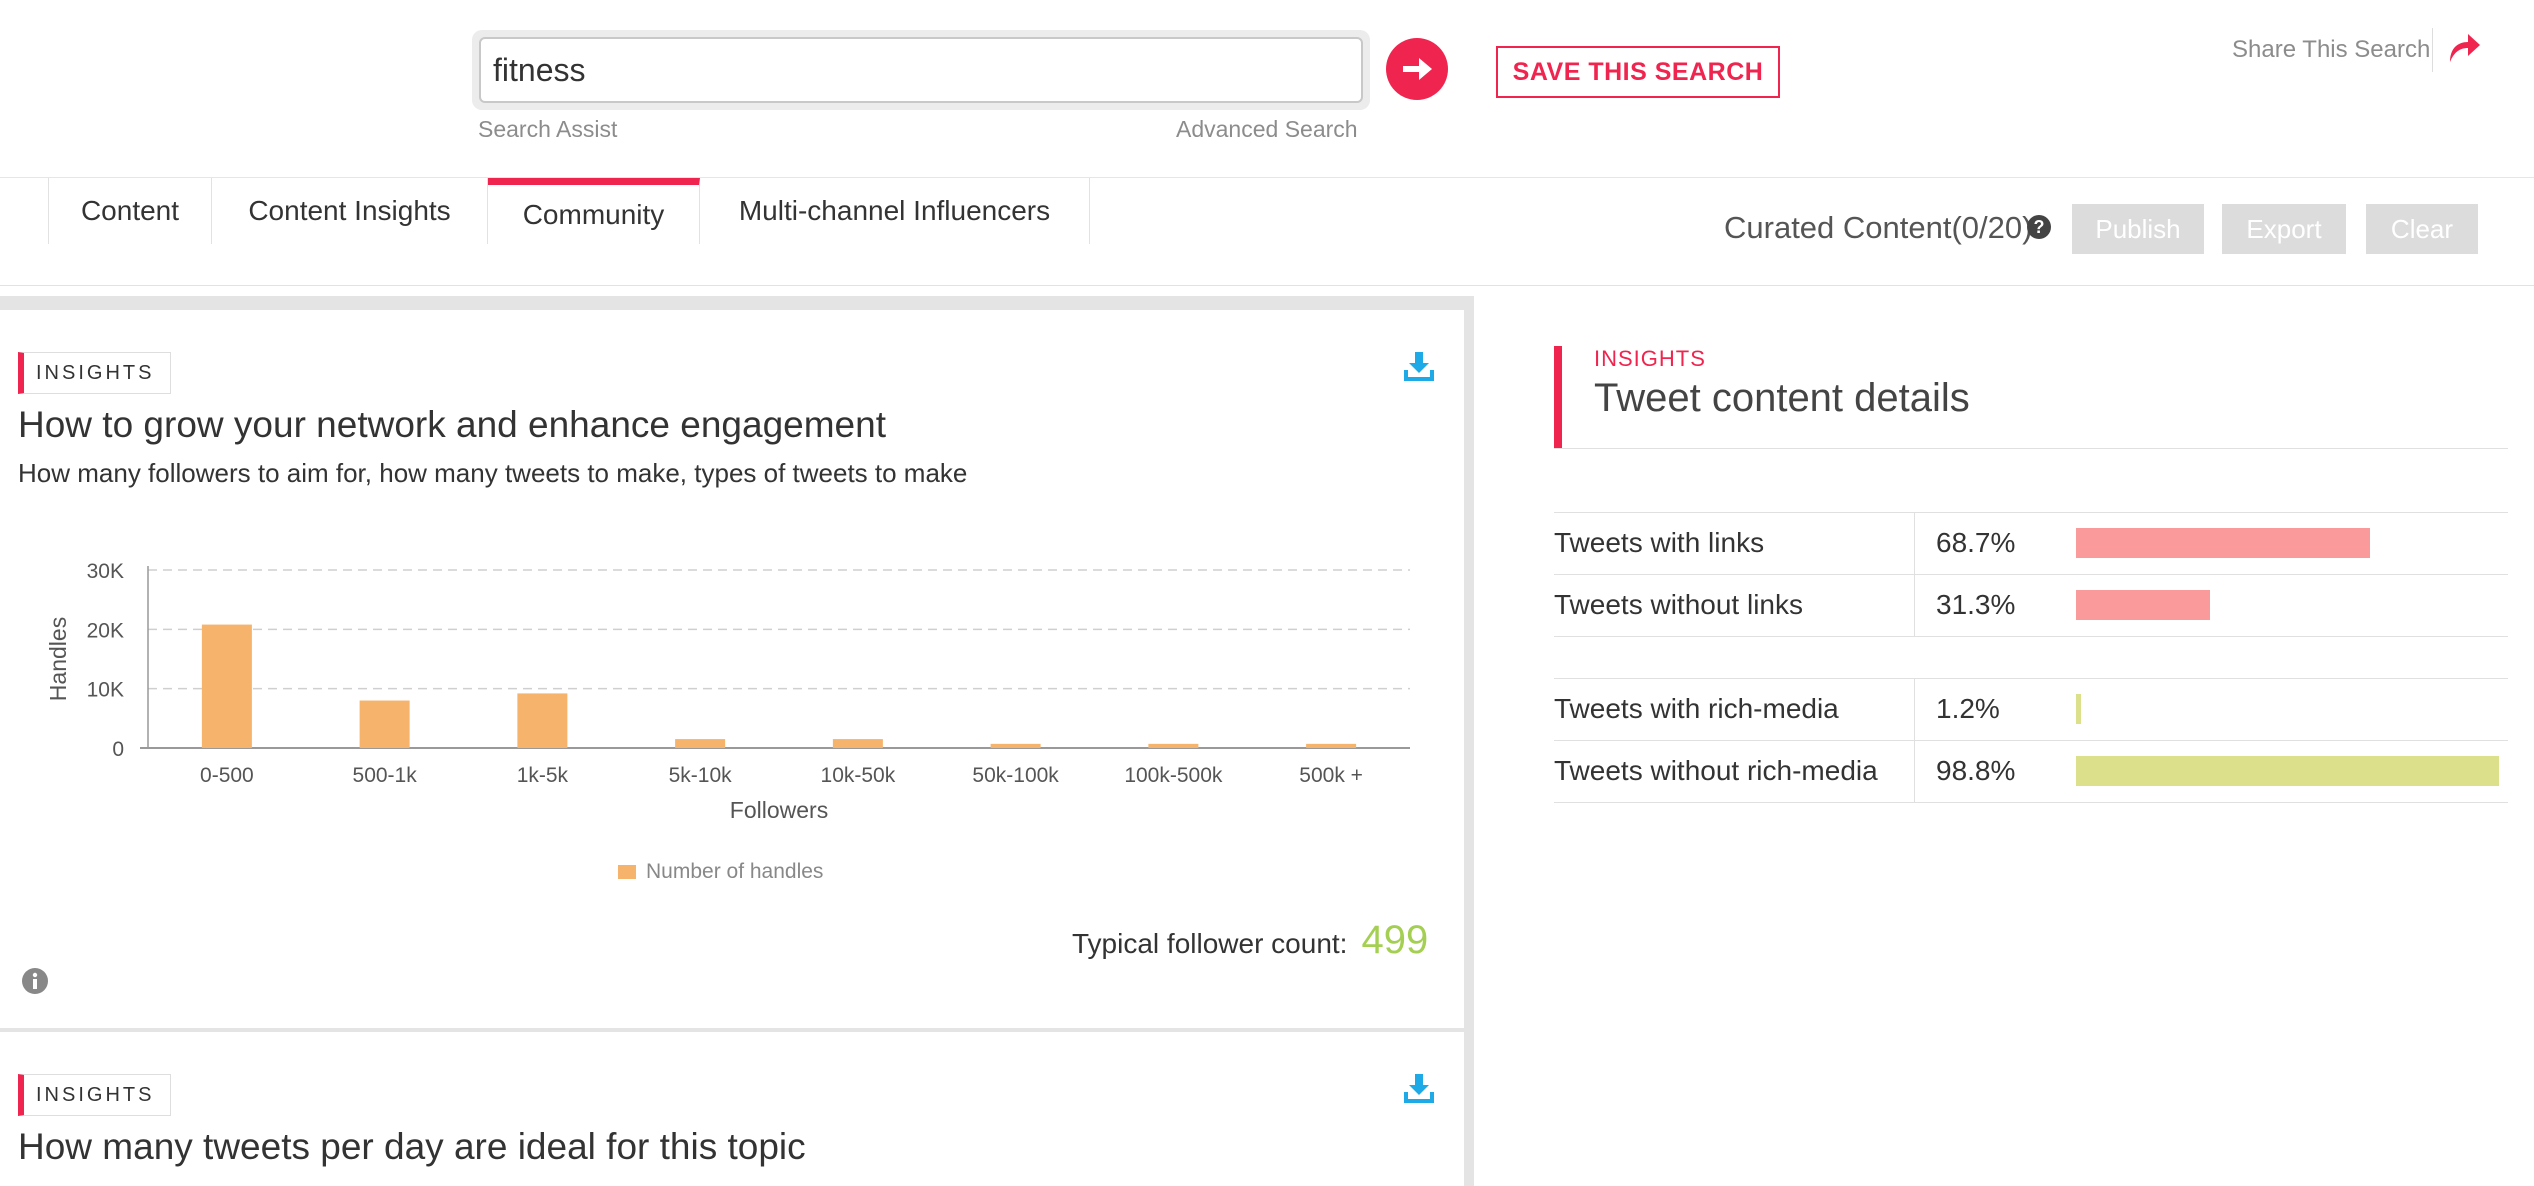 This screenshot has width=2534, height=1186. Describe the element at coordinates (35, 981) in the screenshot. I see `info-icon` at that location.